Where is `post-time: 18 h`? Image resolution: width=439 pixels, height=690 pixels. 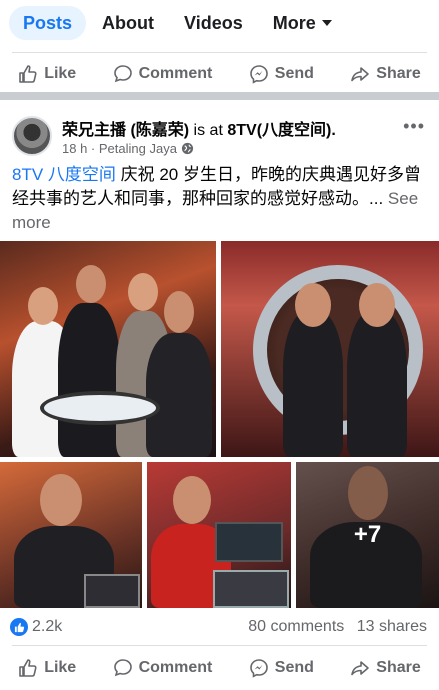
post-time: 18 h is located at coordinates (74, 148).